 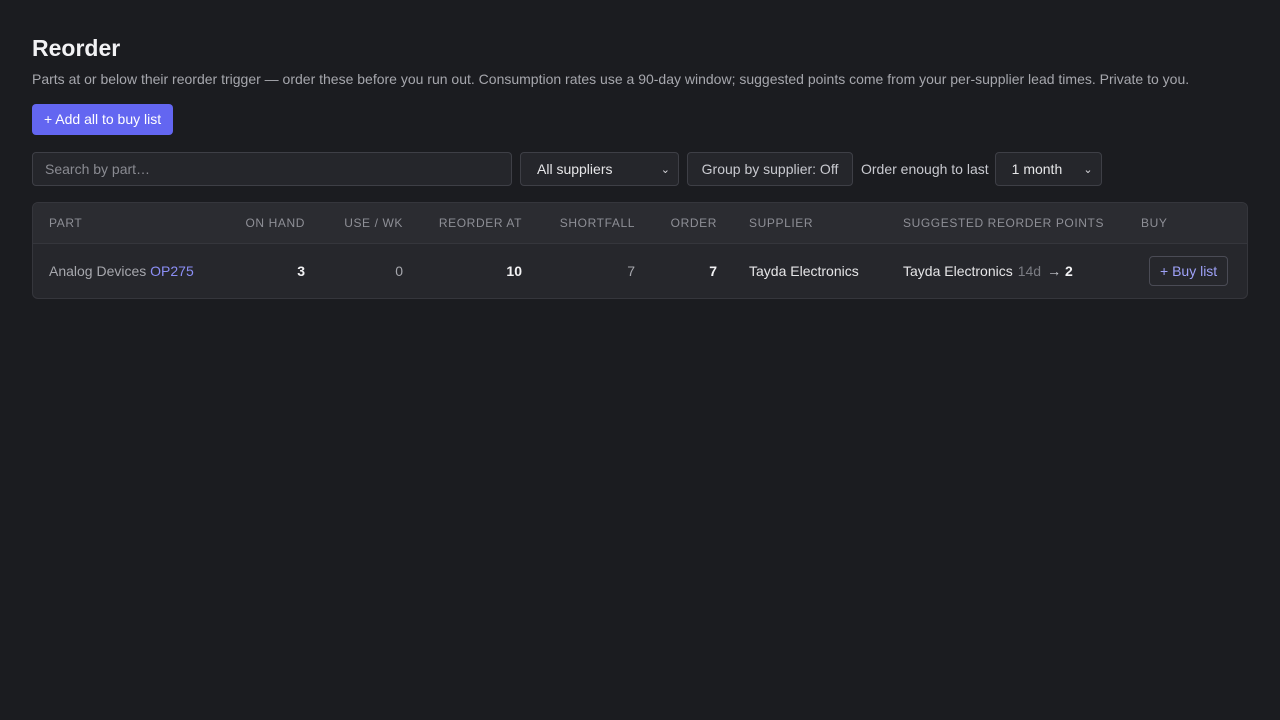 What do you see at coordinates (399, 271) in the screenshot?
I see `use-per-week-cell: 0` at bounding box center [399, 271].